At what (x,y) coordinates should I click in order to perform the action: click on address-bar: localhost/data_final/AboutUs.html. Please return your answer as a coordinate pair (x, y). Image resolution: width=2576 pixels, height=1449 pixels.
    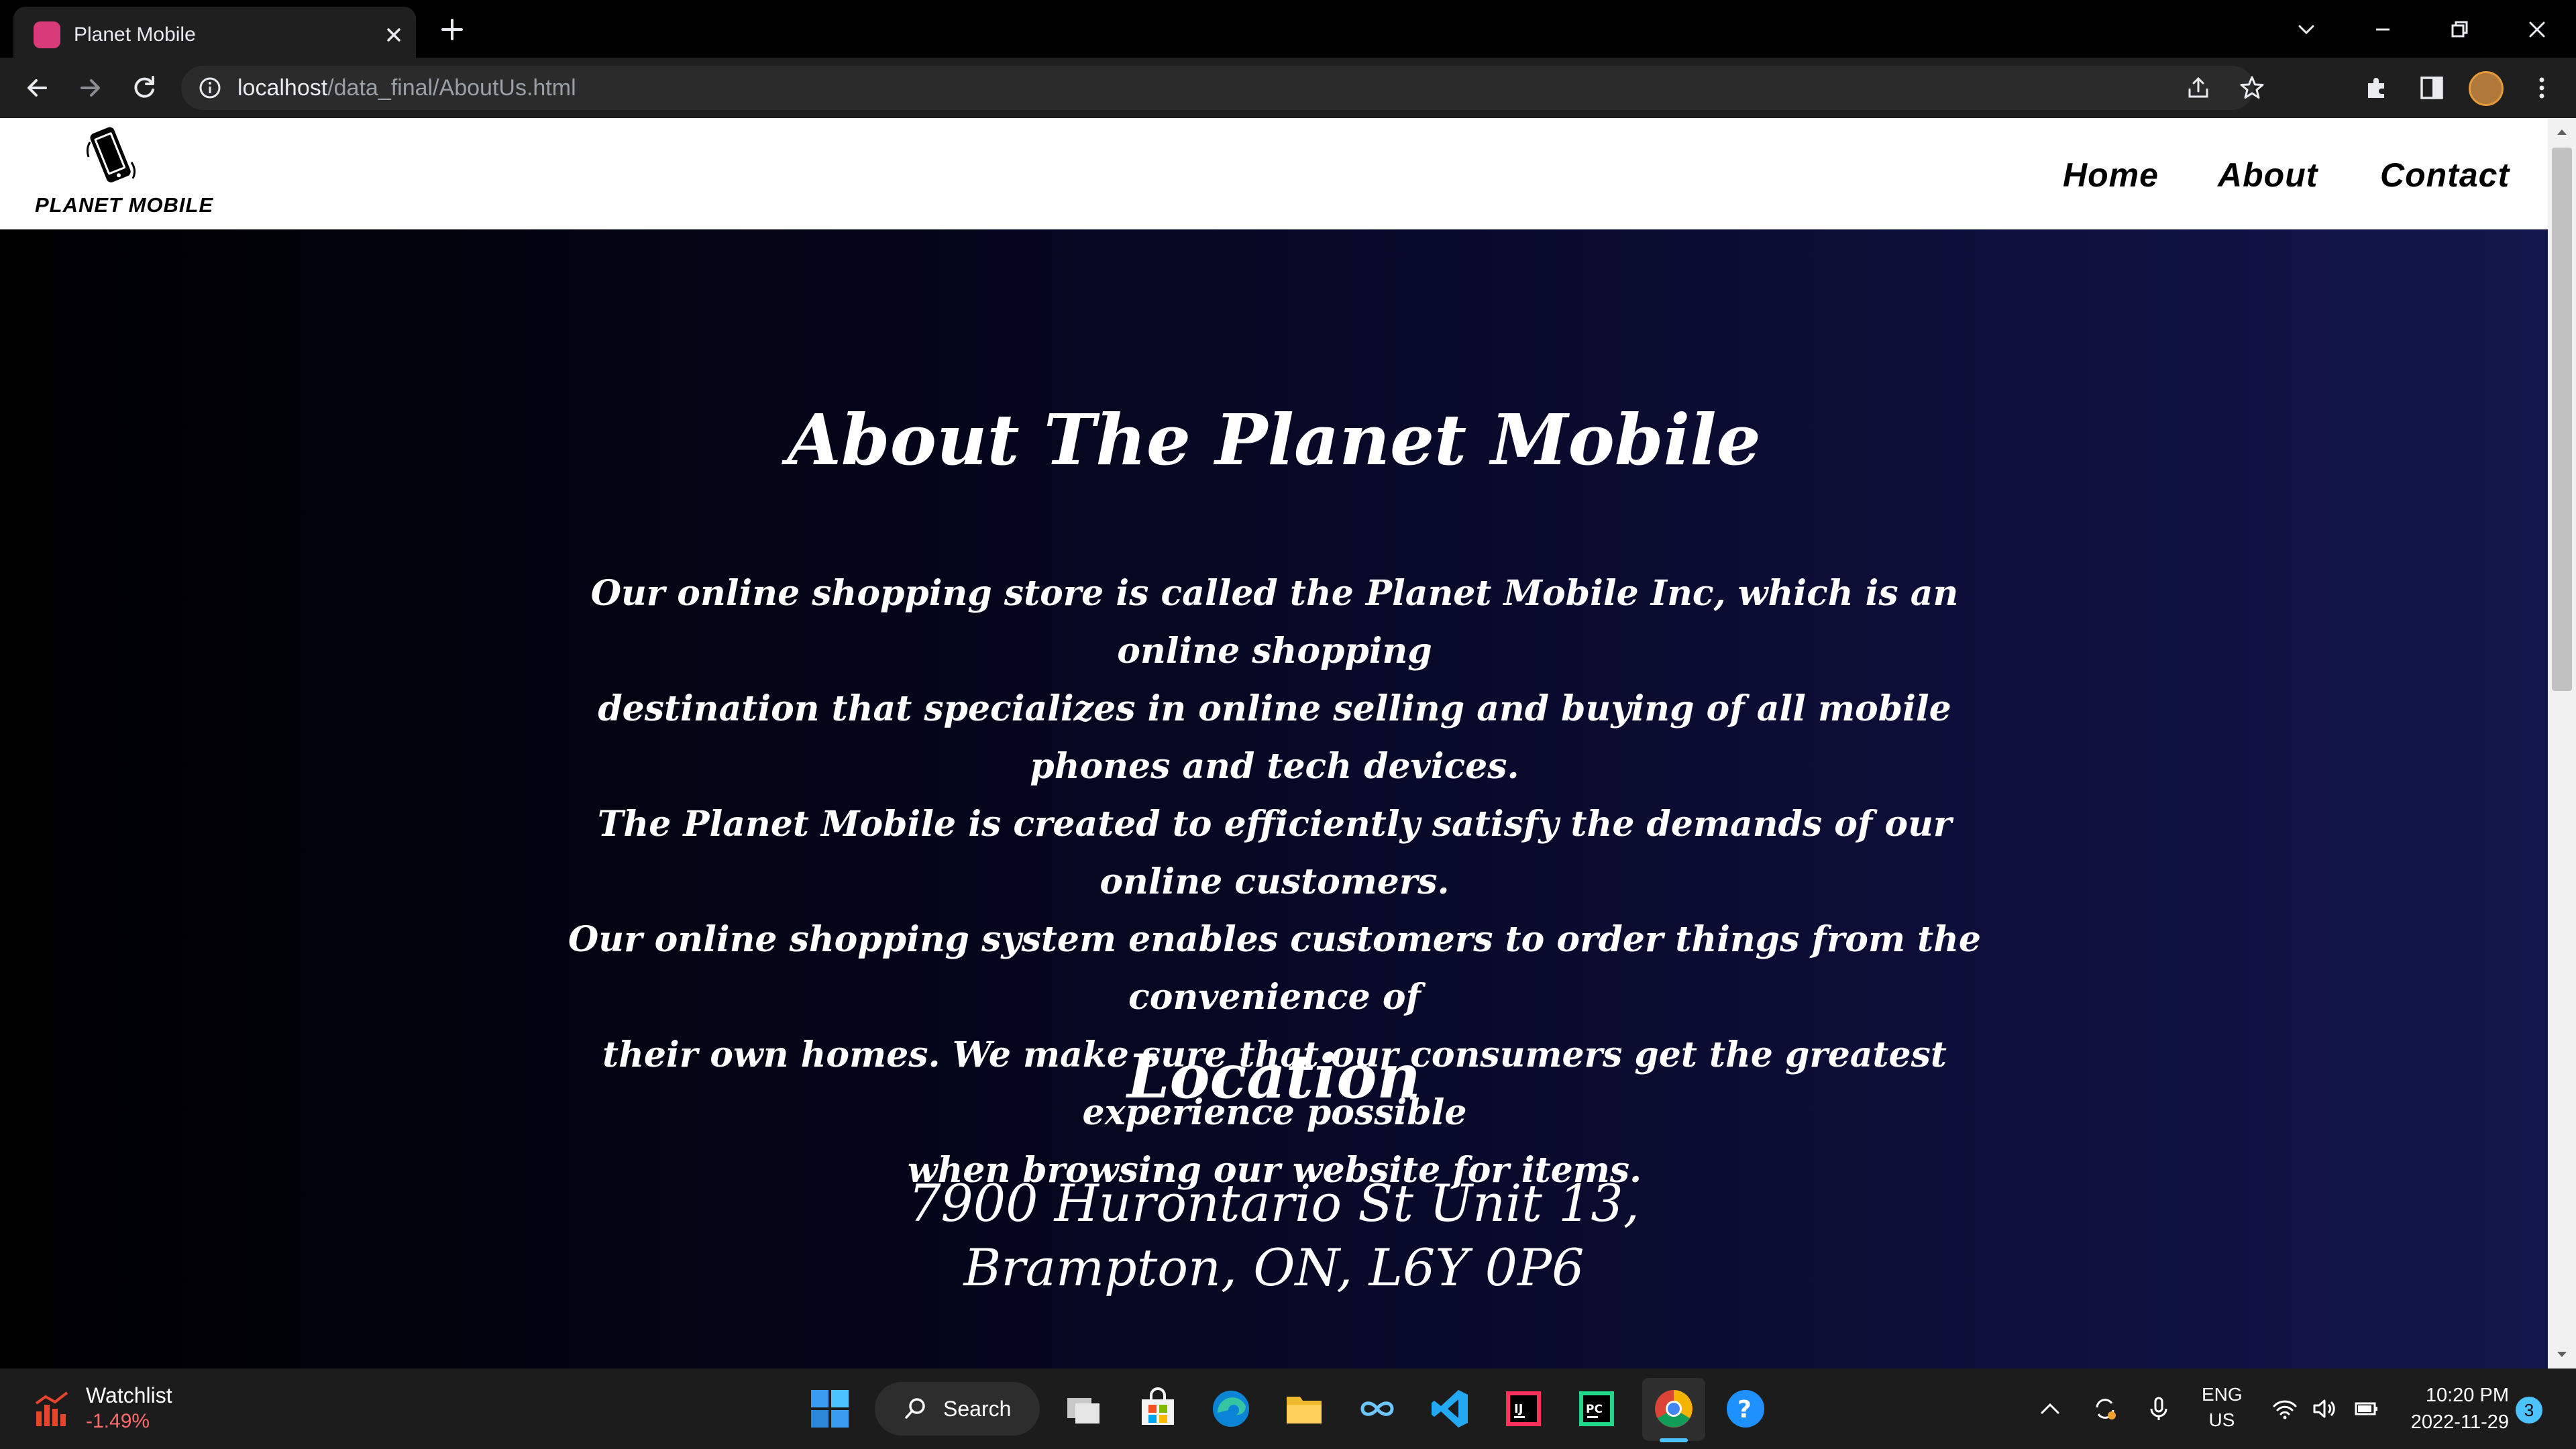
    Looking at the image, I should click on (1222, 88).